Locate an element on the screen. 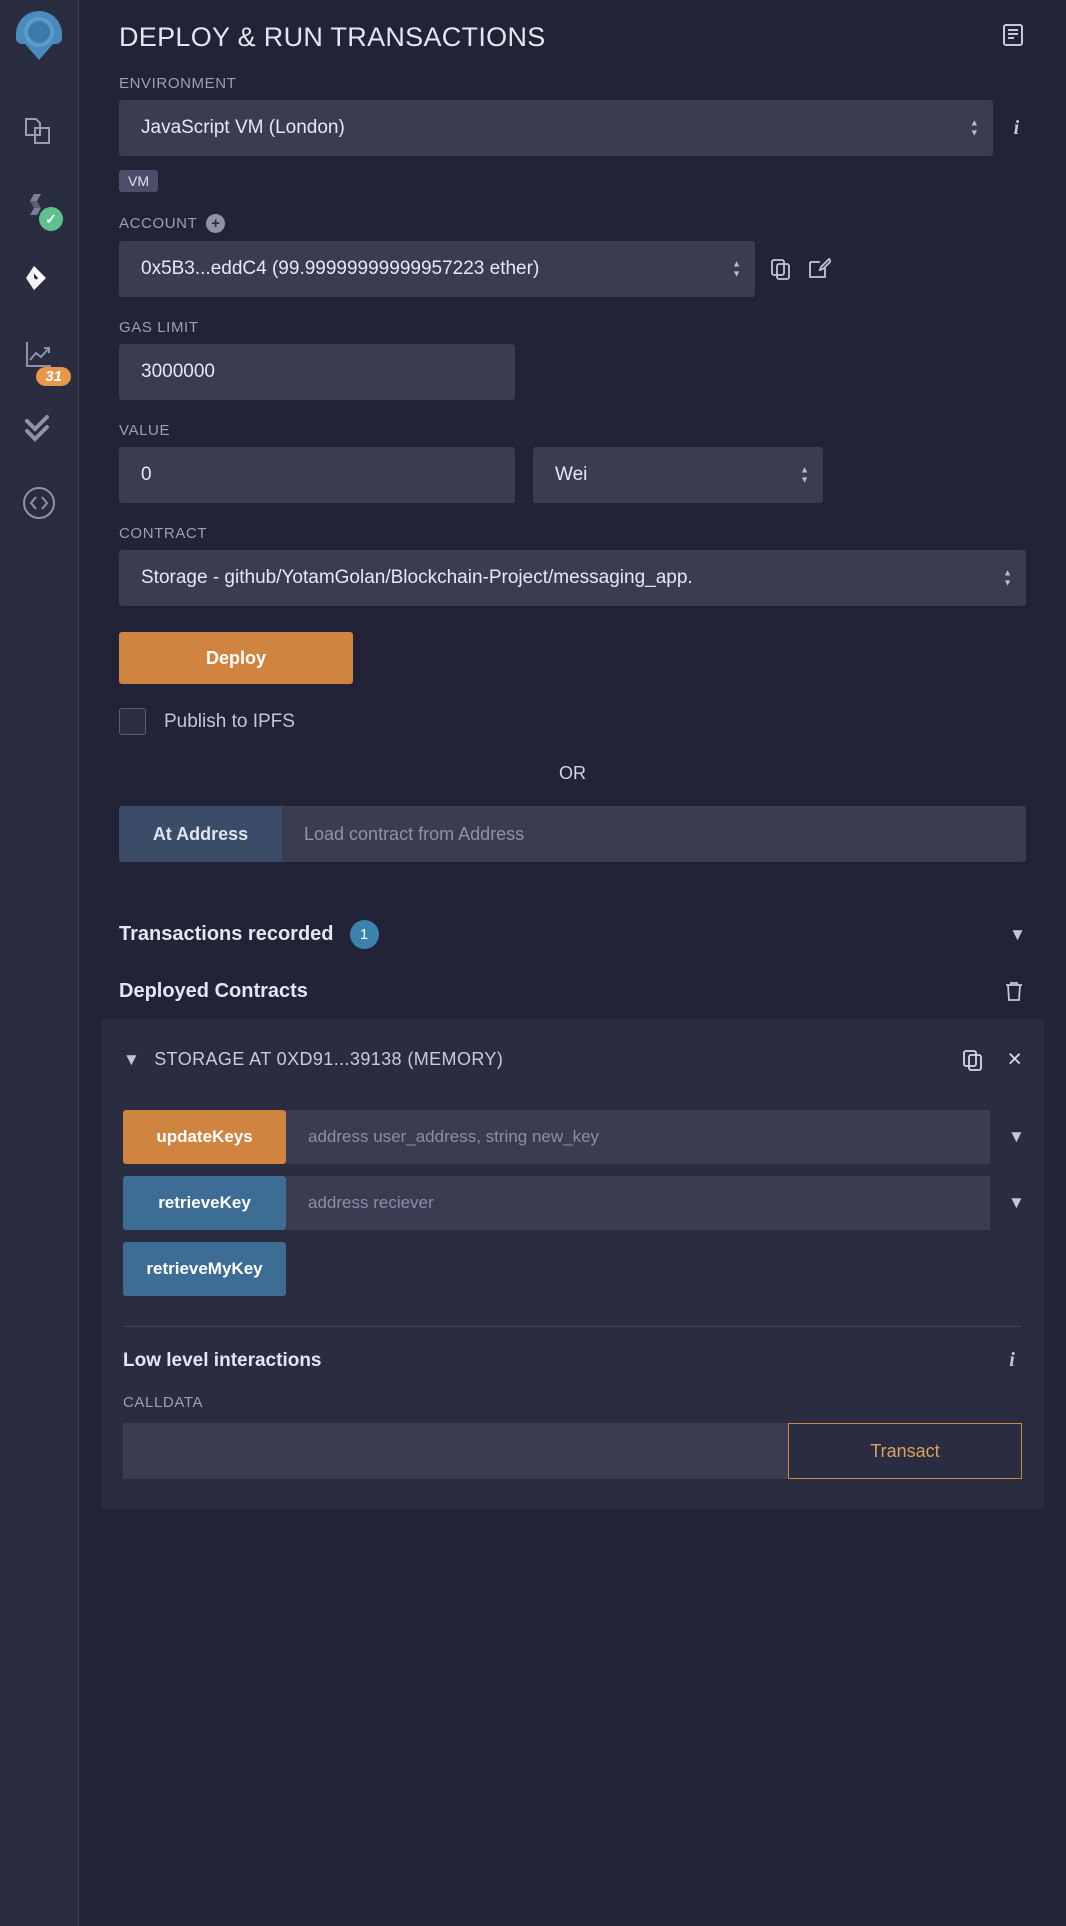 This screenshot has height=1926, width=1066. deploy-button: Deploy is located at coordinates (236, 658).